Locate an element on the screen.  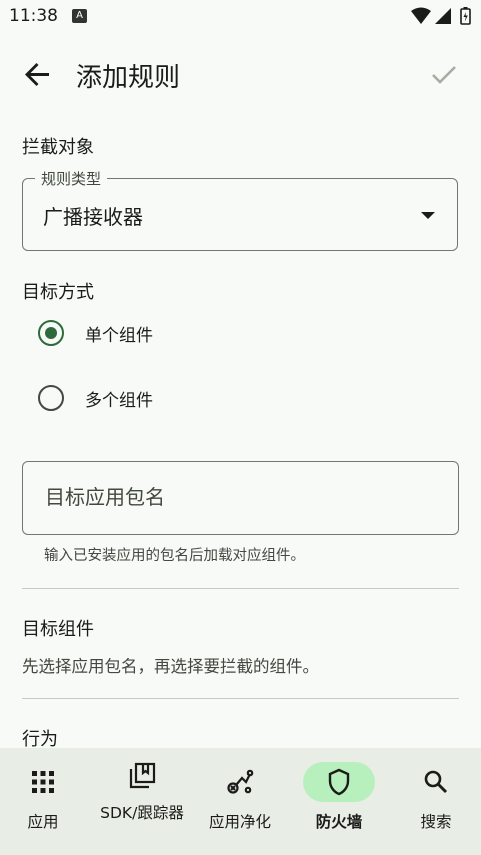
target-component-label: 目标组件 is located at coordinates (58, 629).